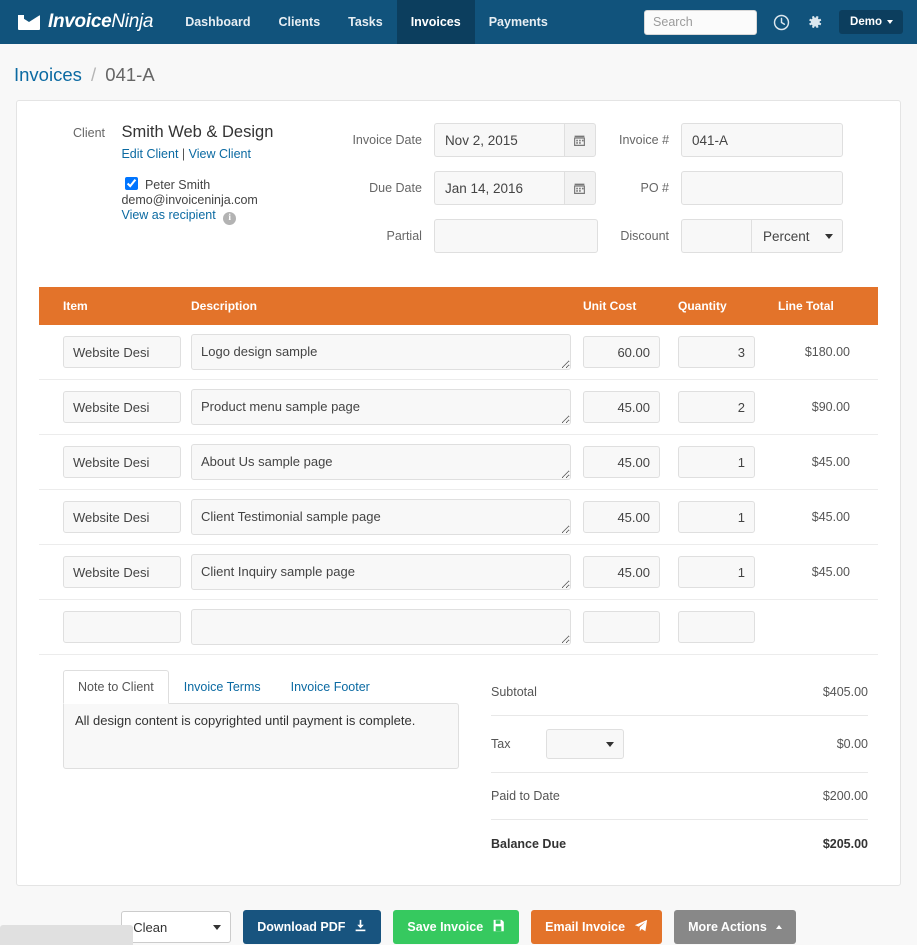 The width and height of the screenshot is (917, 945). What do you see at coordinates (456, 927) in the screenshot?
I see `save-invoice-button: Save Invoice` at bounding box center [456, 927].